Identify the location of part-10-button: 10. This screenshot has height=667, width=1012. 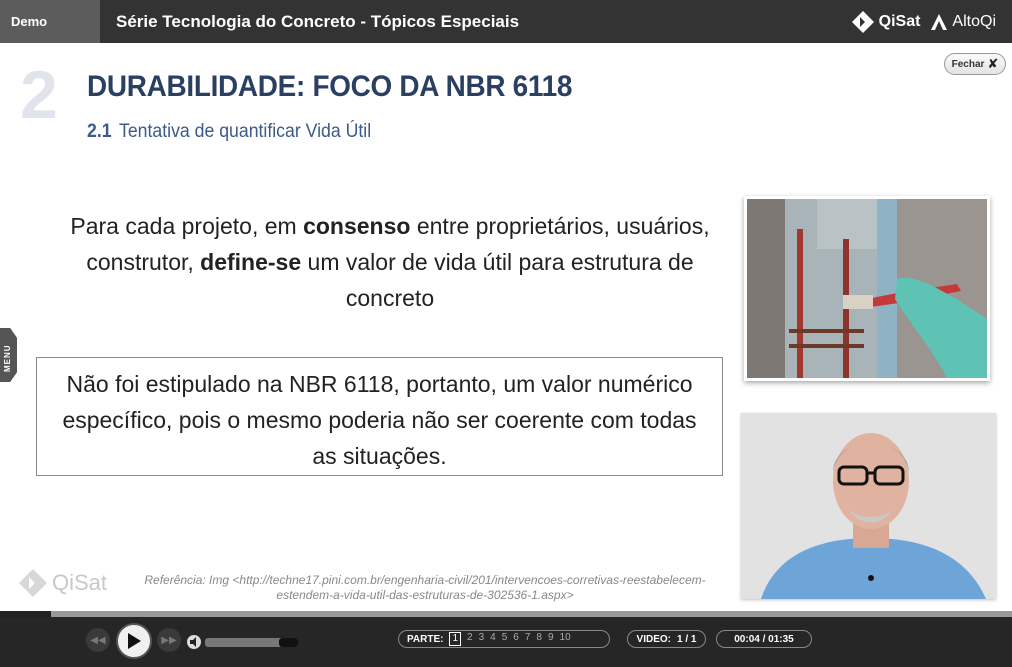
(565, 639).